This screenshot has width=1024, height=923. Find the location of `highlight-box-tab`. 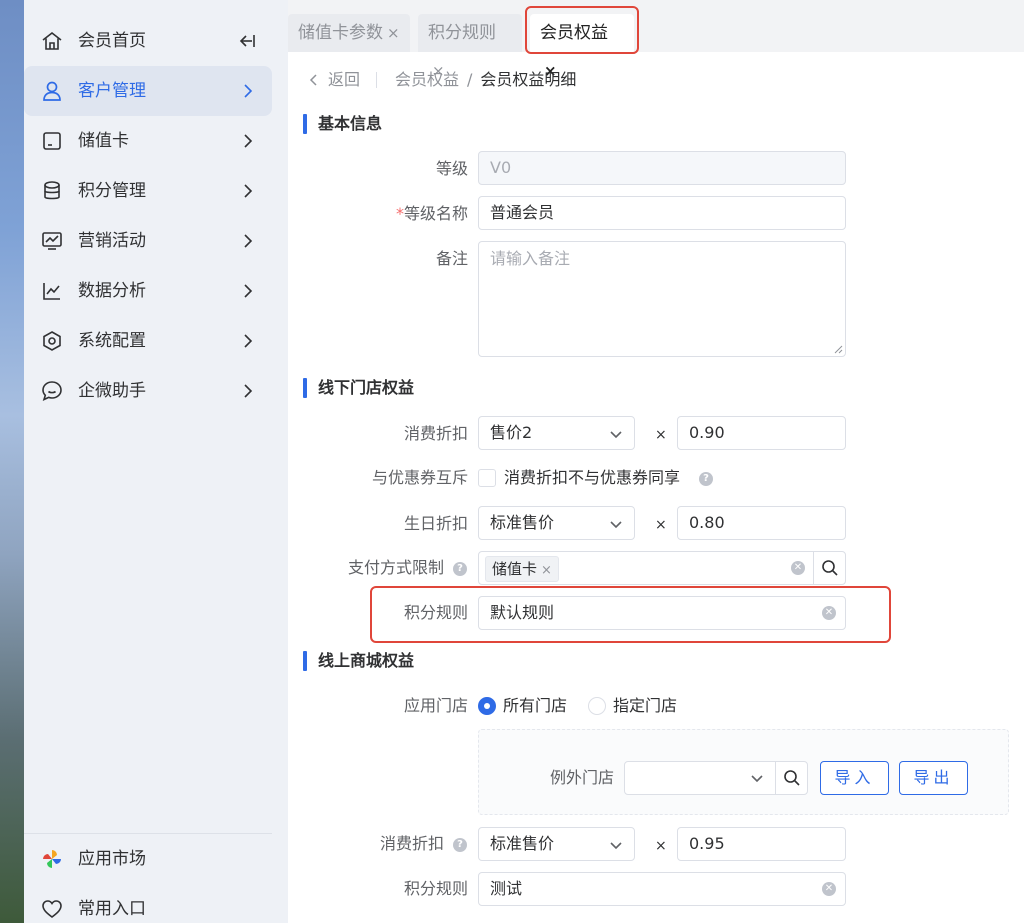

highlight-box-tab is located at coordinates (582, 30).